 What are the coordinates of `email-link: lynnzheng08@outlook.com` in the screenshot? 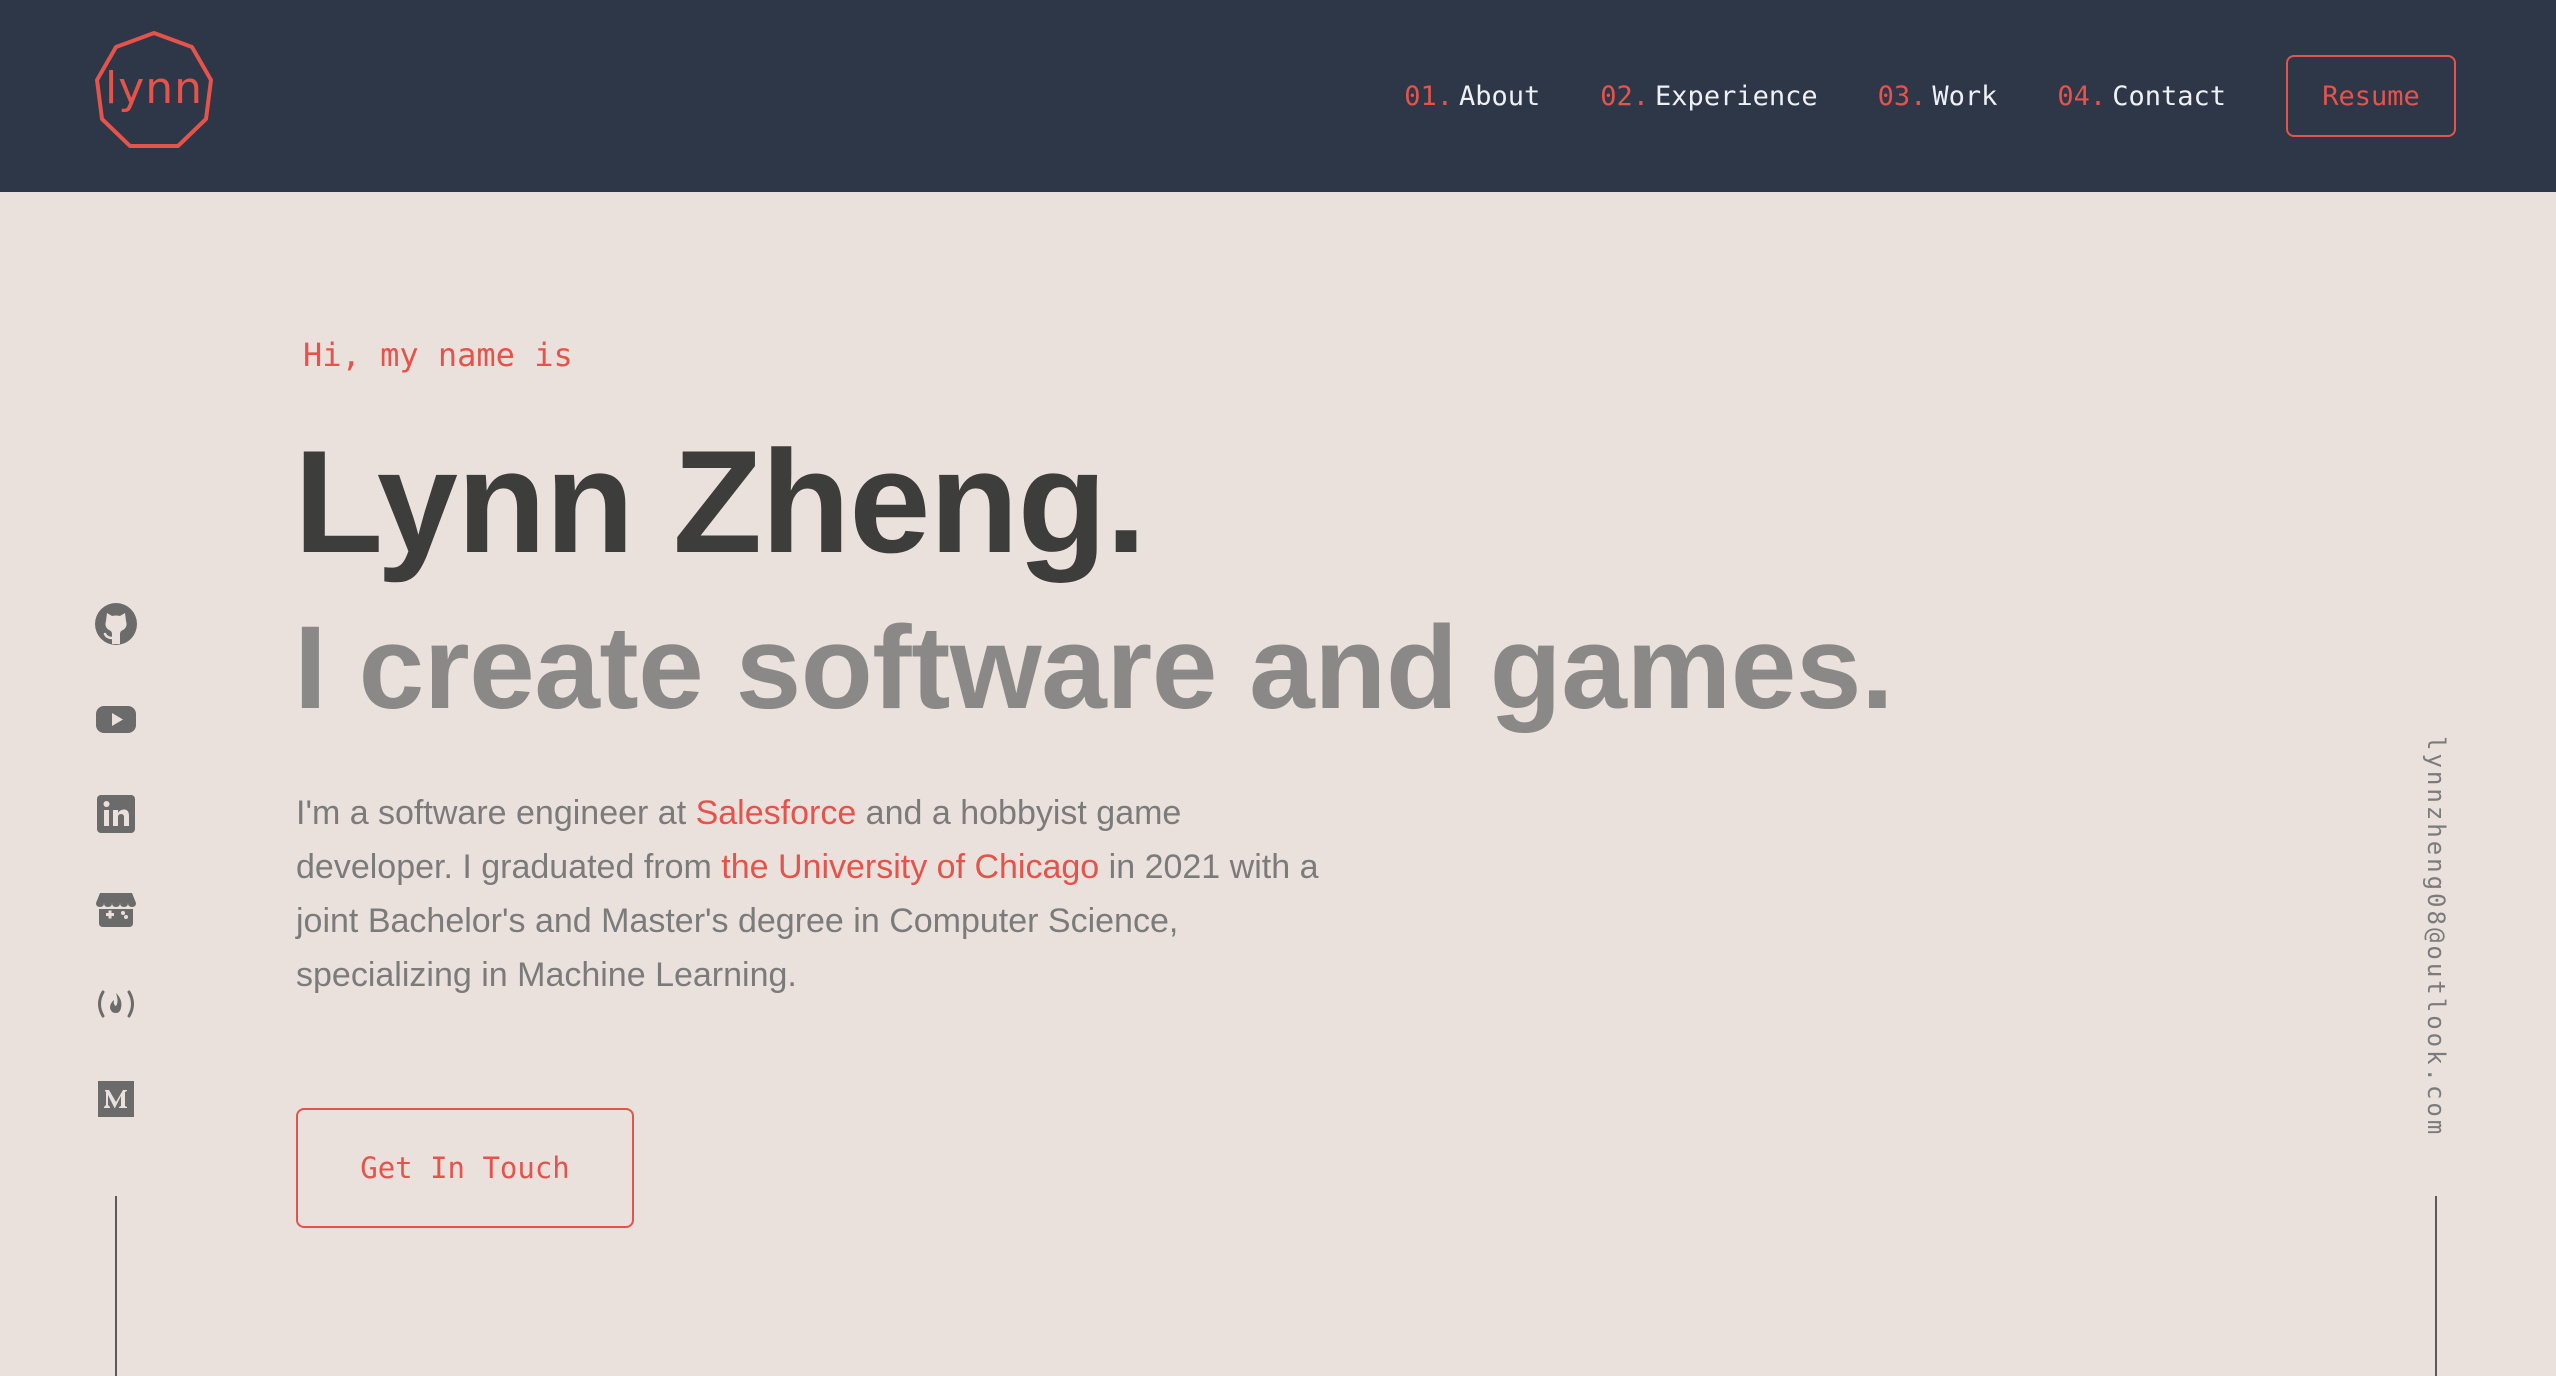 It's located at (2436, 936).